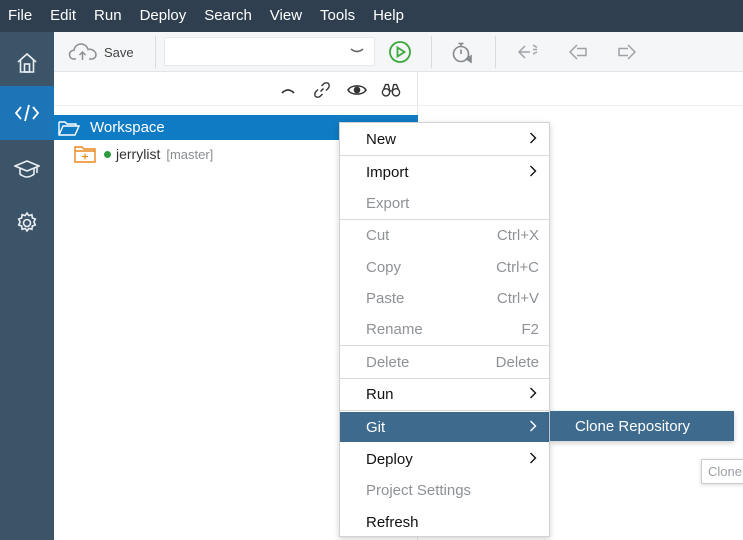  Describe the element at coordinates (381, 139) in the screenshot. I see `menu-item-label: New` at that location.